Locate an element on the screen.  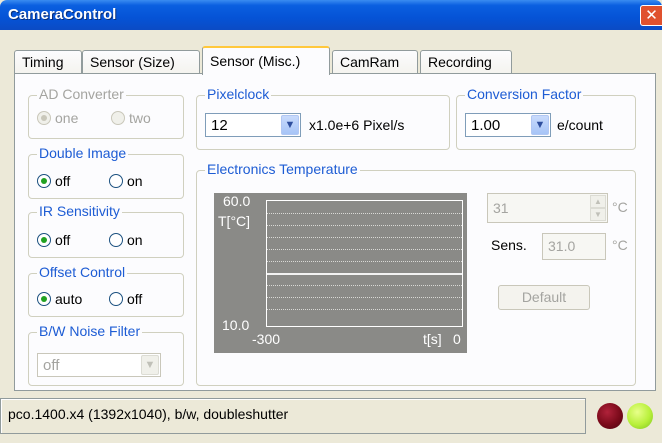
conversion-factor-label: Conversion Factor is located at coordinates (524, 94).